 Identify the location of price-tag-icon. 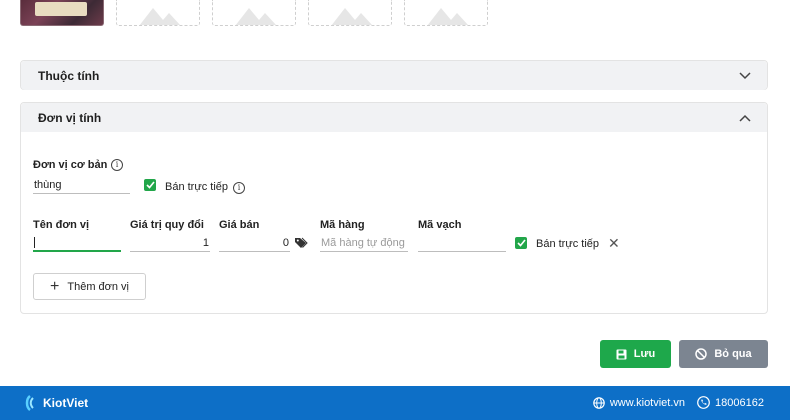
(301, 245).